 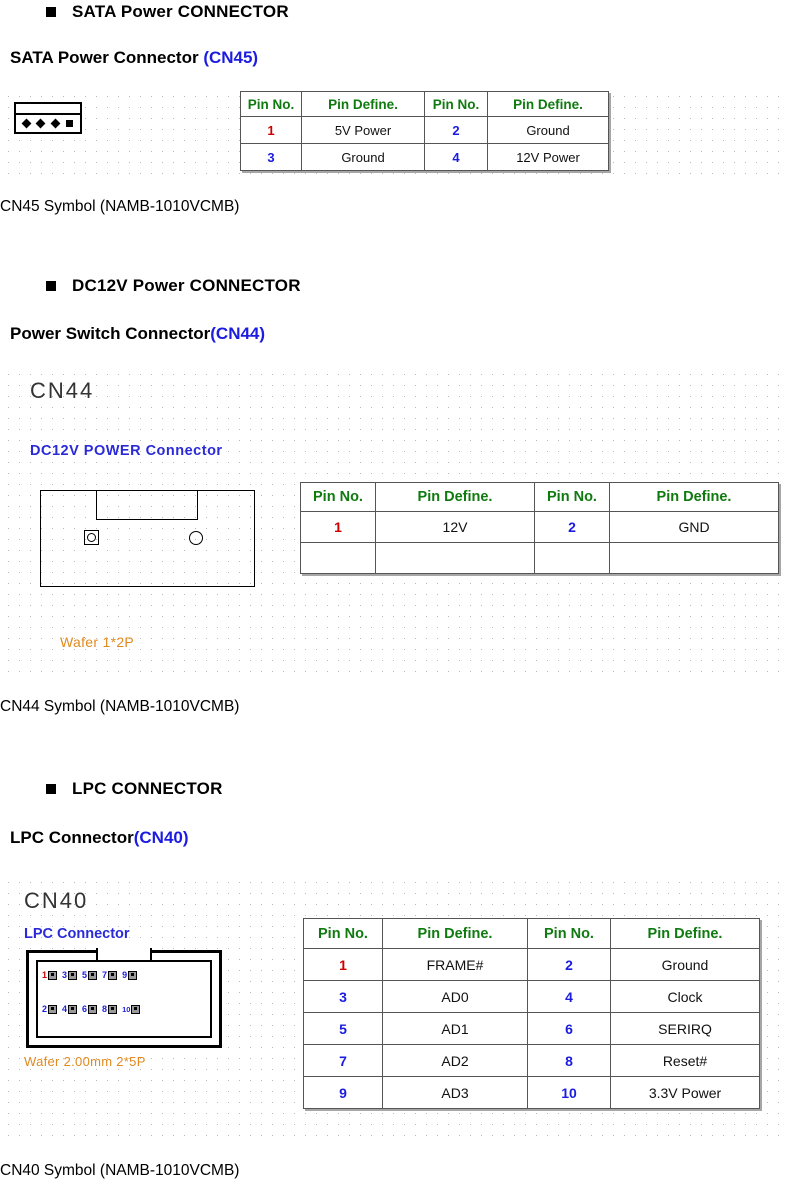 I want to click on section-heading-lpc: LPC CONNECTOR, so click(x=134, y=789).